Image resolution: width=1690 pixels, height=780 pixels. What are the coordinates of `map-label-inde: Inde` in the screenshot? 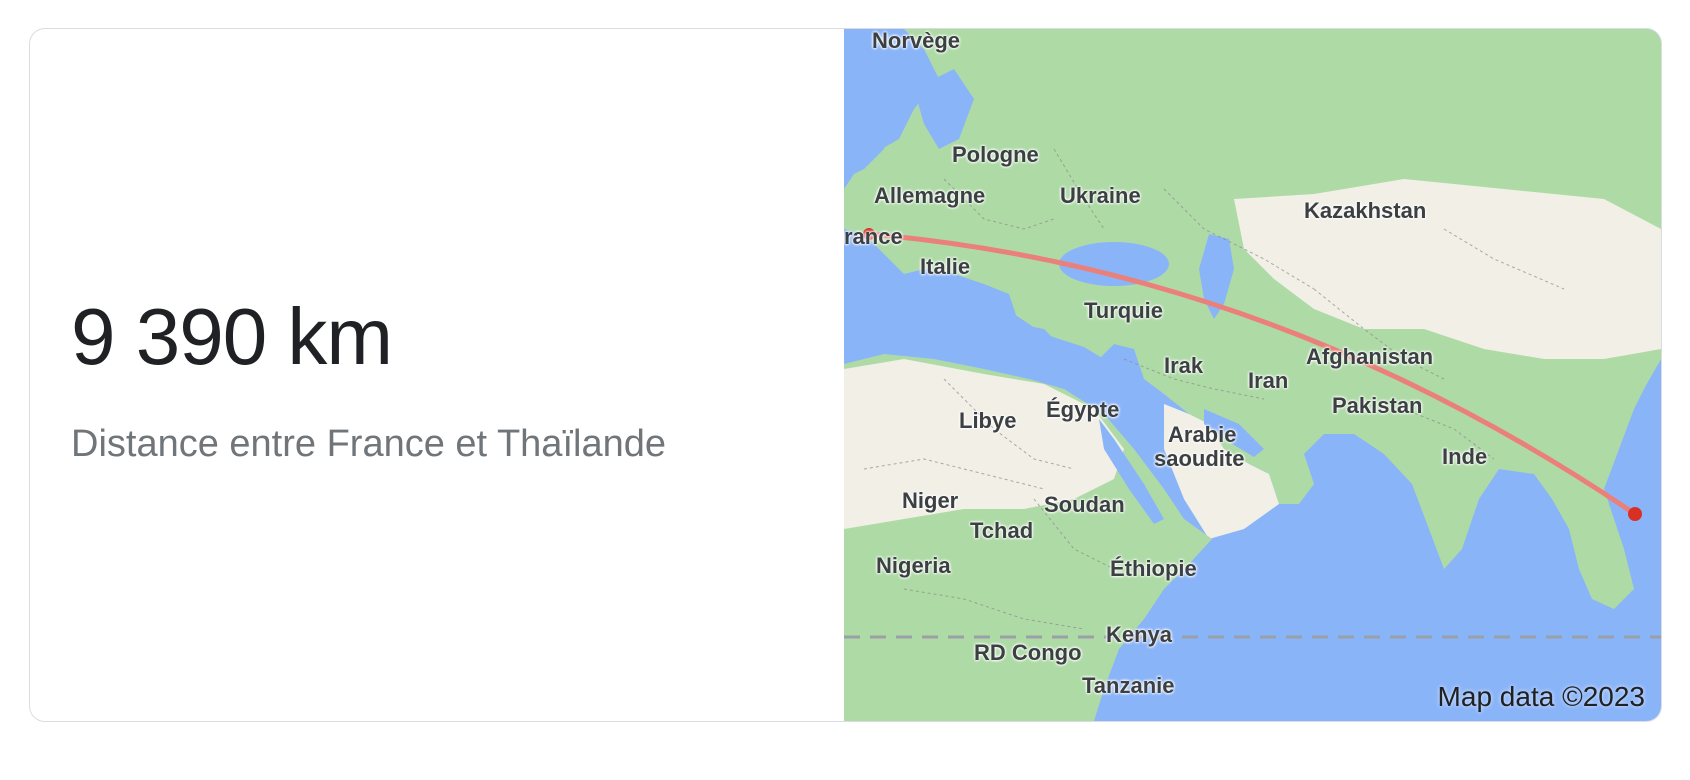 It's located at (1465, 456).